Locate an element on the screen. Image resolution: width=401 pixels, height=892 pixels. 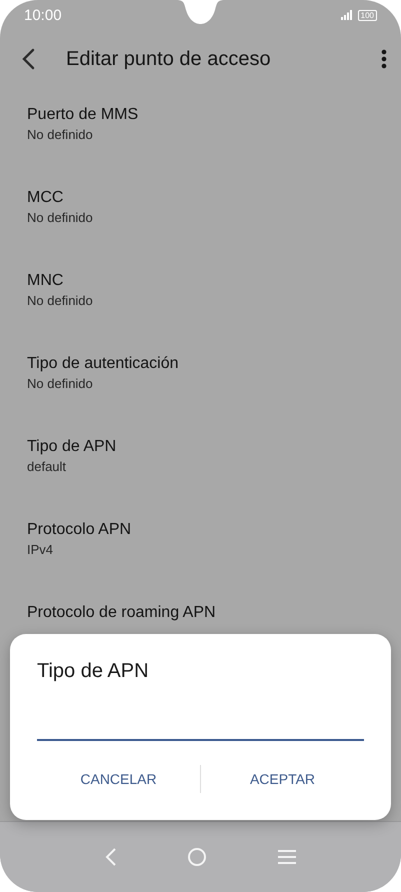
more-options-icon is located at coordinates (384, 59).